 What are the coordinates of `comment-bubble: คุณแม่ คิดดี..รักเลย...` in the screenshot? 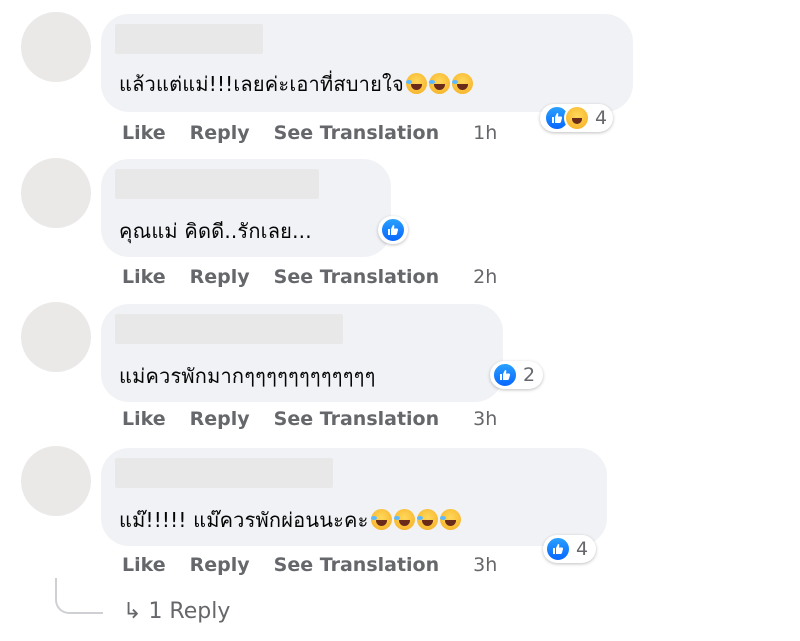 It's located at (246, 208).